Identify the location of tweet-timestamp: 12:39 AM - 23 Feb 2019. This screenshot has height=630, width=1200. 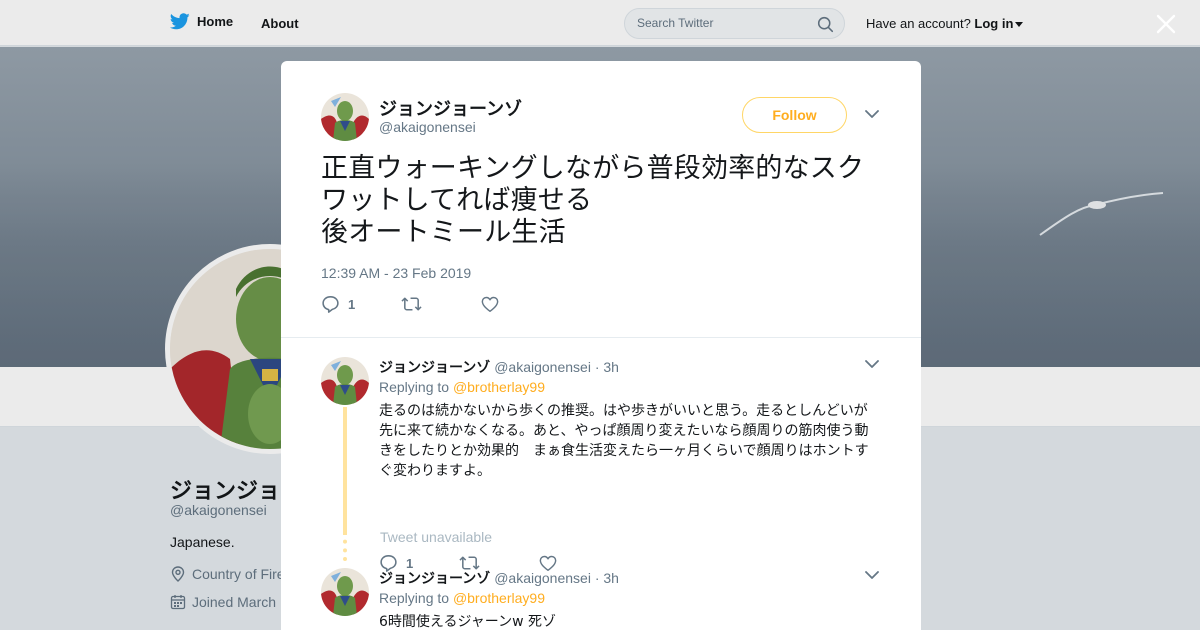
(396, 273).